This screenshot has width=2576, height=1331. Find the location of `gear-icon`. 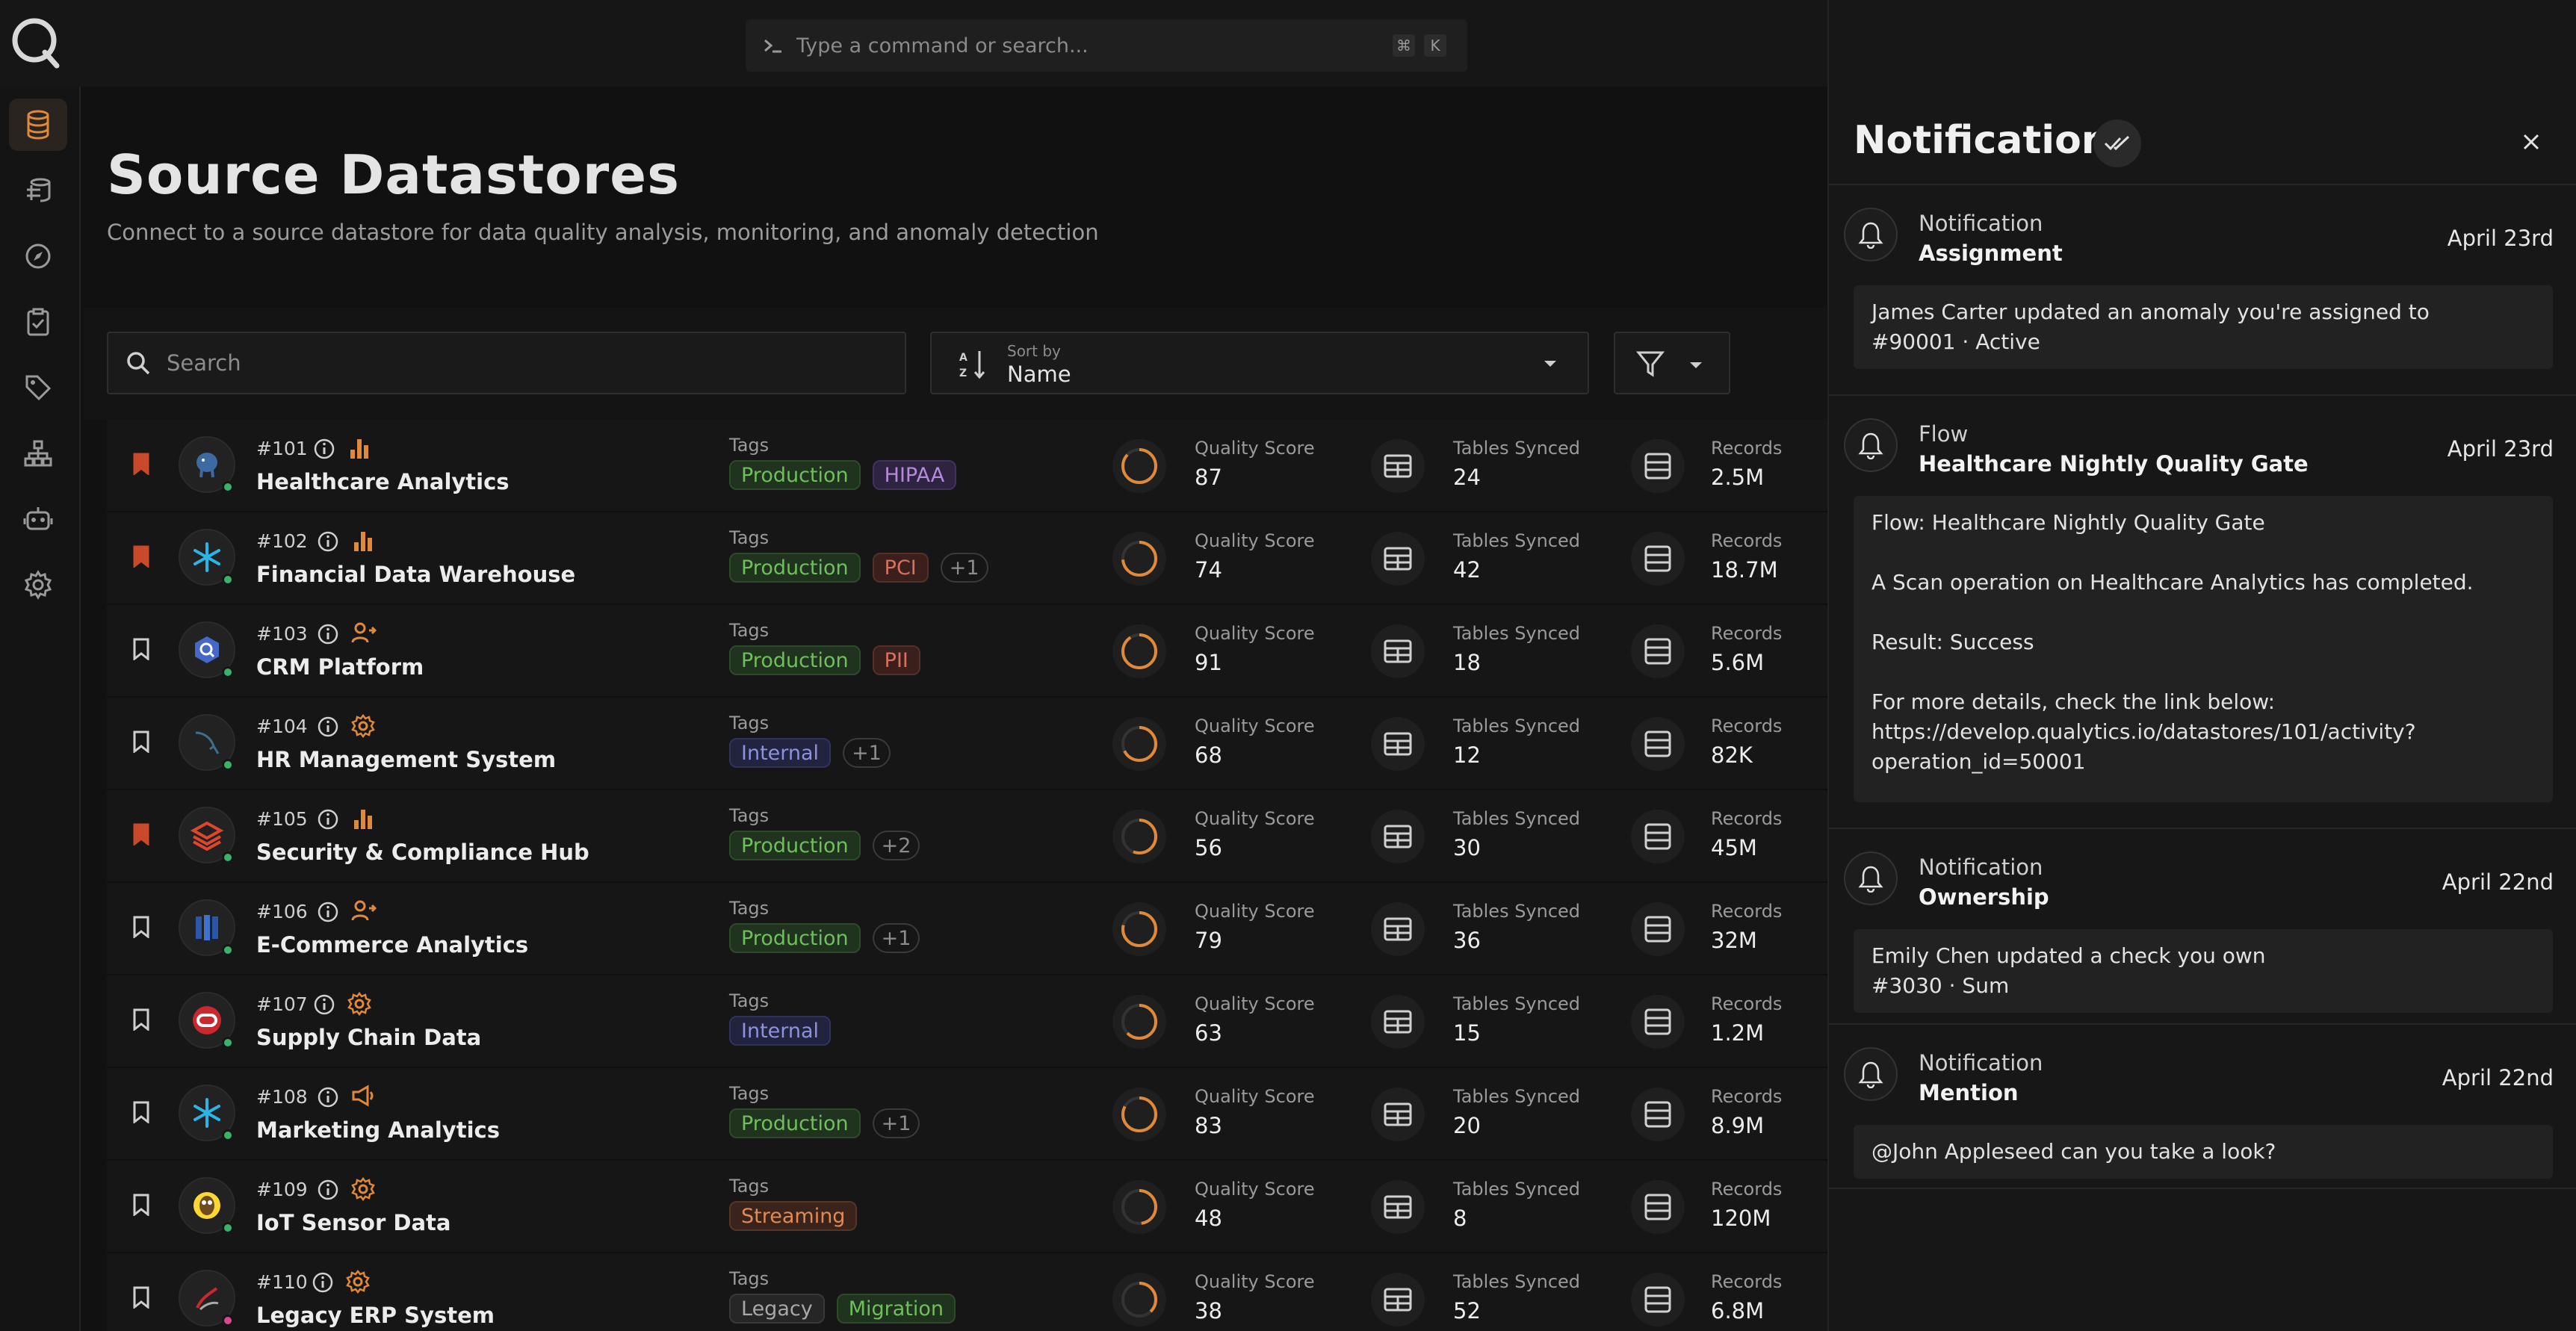

gear-icon is located at coordinates (38, 585).